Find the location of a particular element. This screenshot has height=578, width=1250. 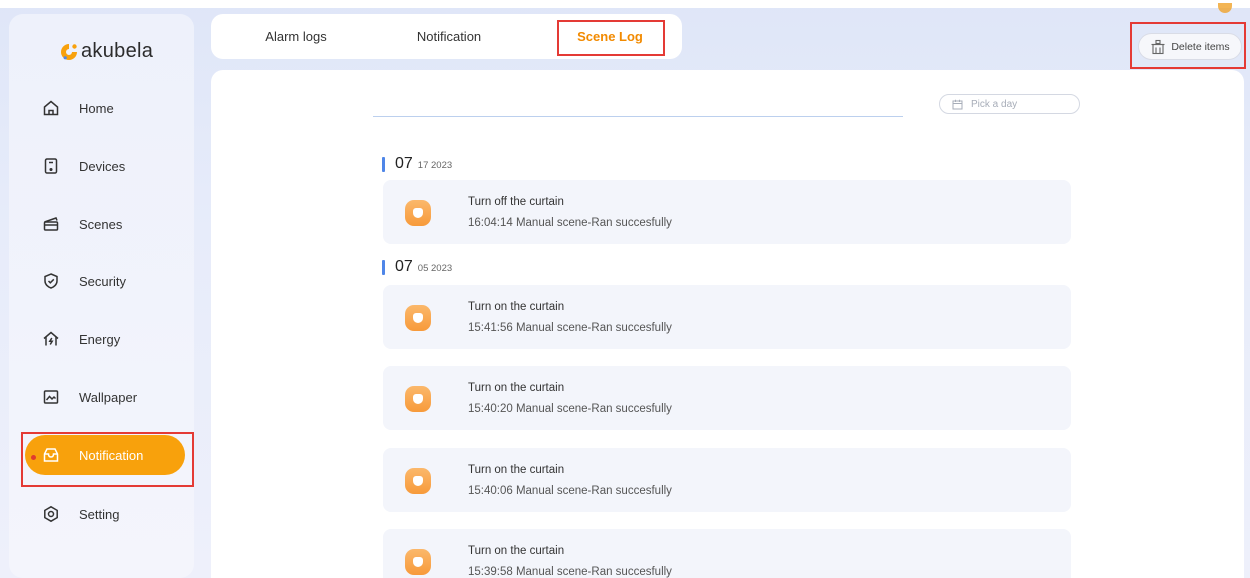

log-detail: 15:39:58 Manual scene-Ran succesfully is located at coordinates (570, 572).